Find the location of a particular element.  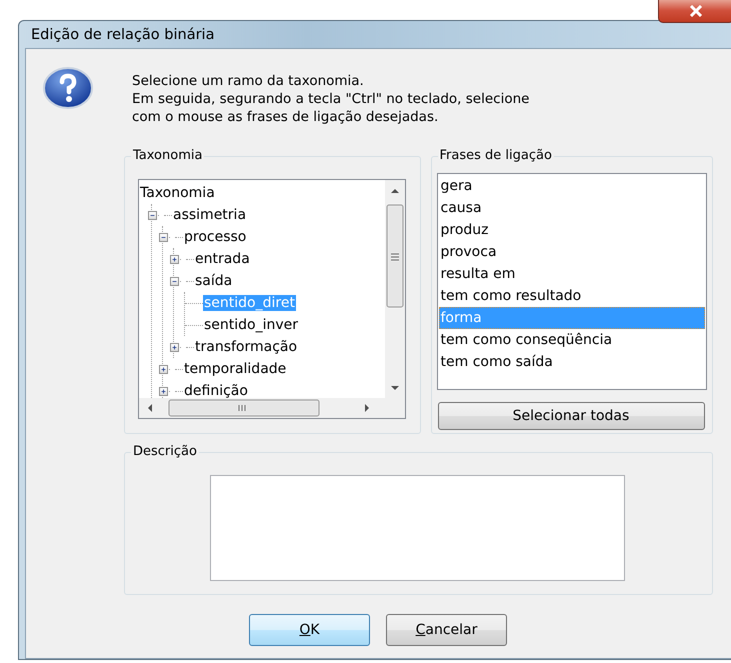

tree-item: saída is located at coordinates (214, 281).